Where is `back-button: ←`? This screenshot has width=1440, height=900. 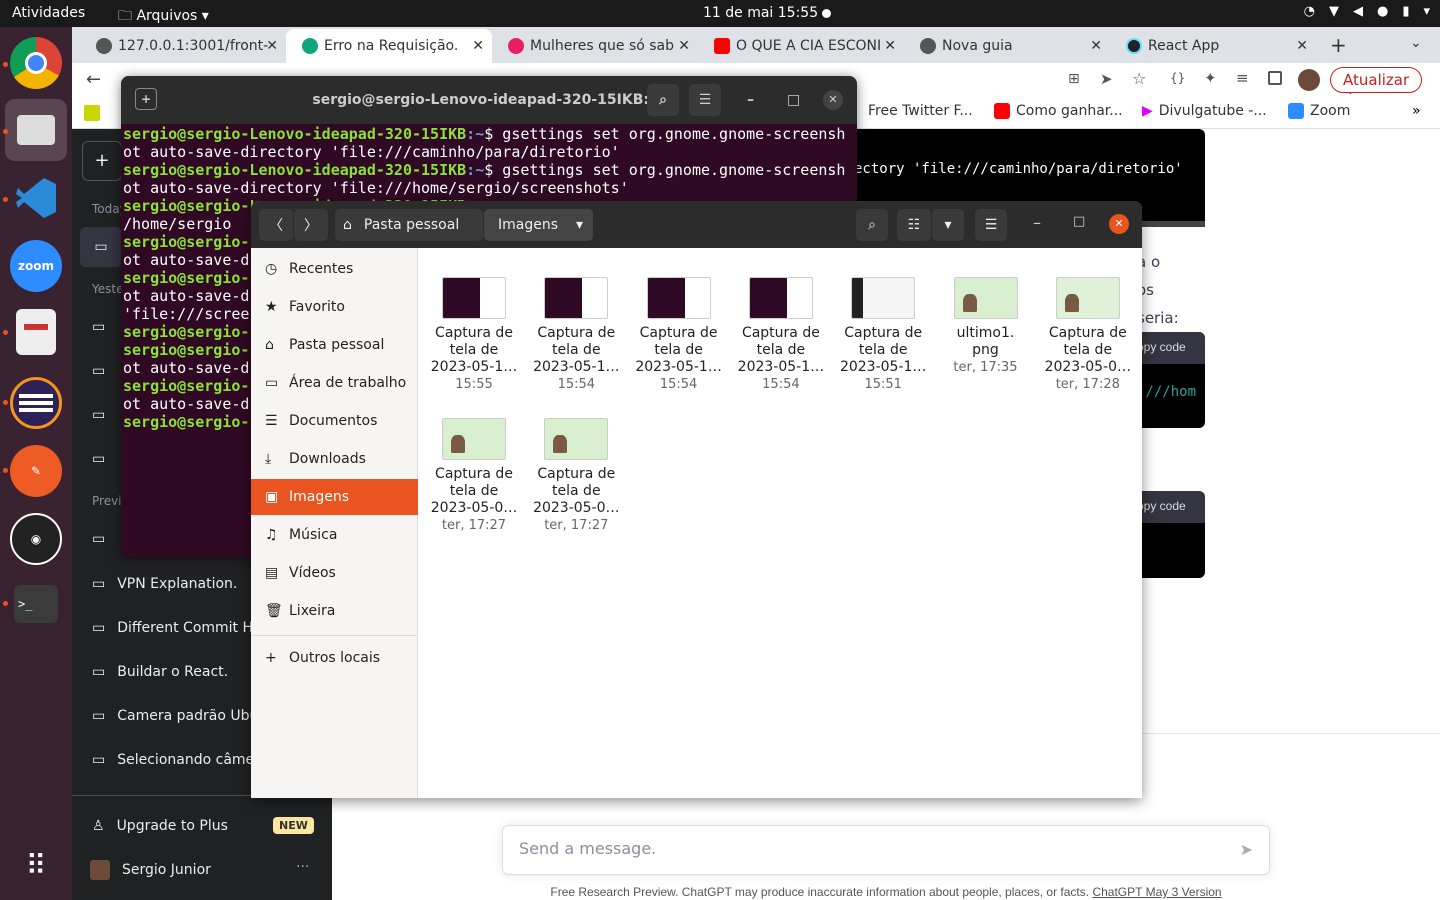 back-button: ← is located at coordinates (93, 79).